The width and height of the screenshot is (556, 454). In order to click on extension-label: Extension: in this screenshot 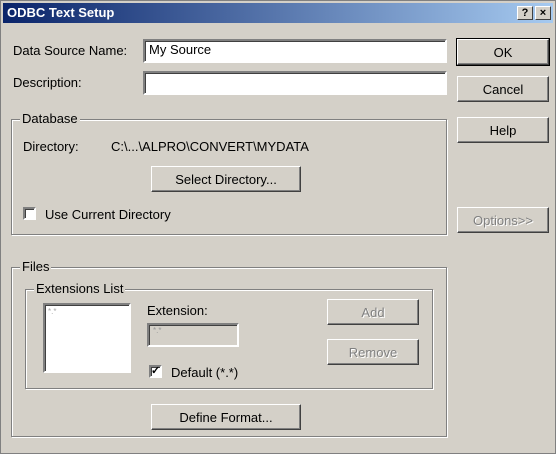, I will do `click(177, 310)`.